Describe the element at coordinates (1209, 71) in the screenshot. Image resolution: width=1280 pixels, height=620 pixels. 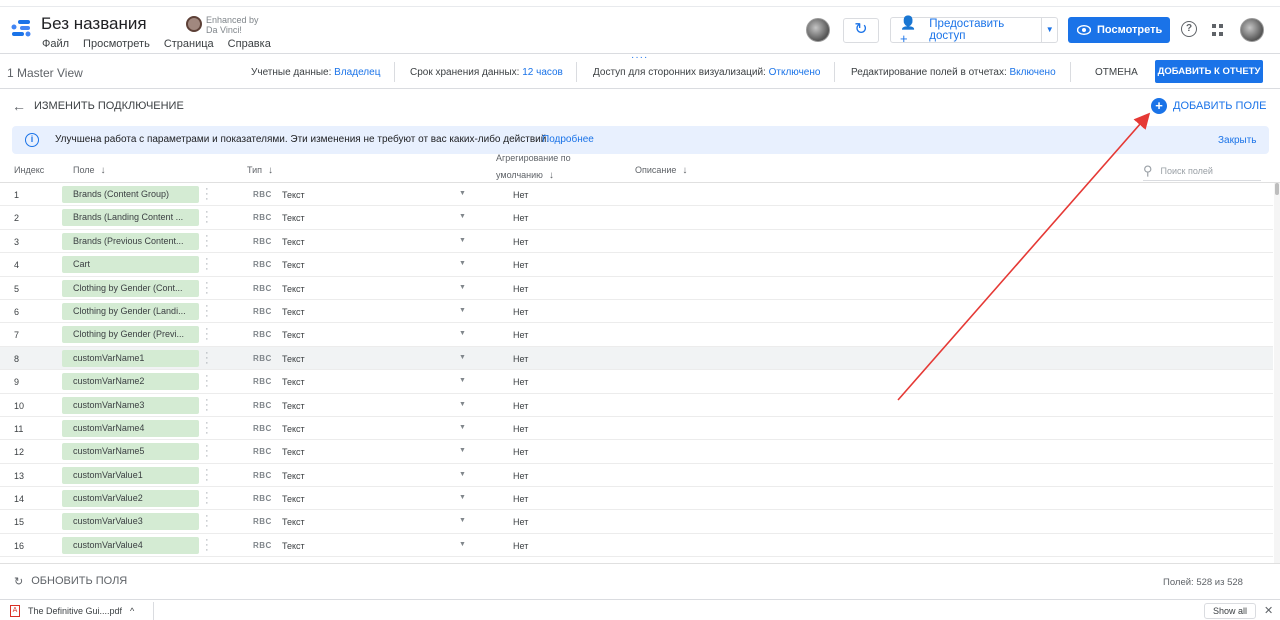
I see `add-to-report-button: ДОБАВИТЬ К ОТЧЕТУ` at that location.